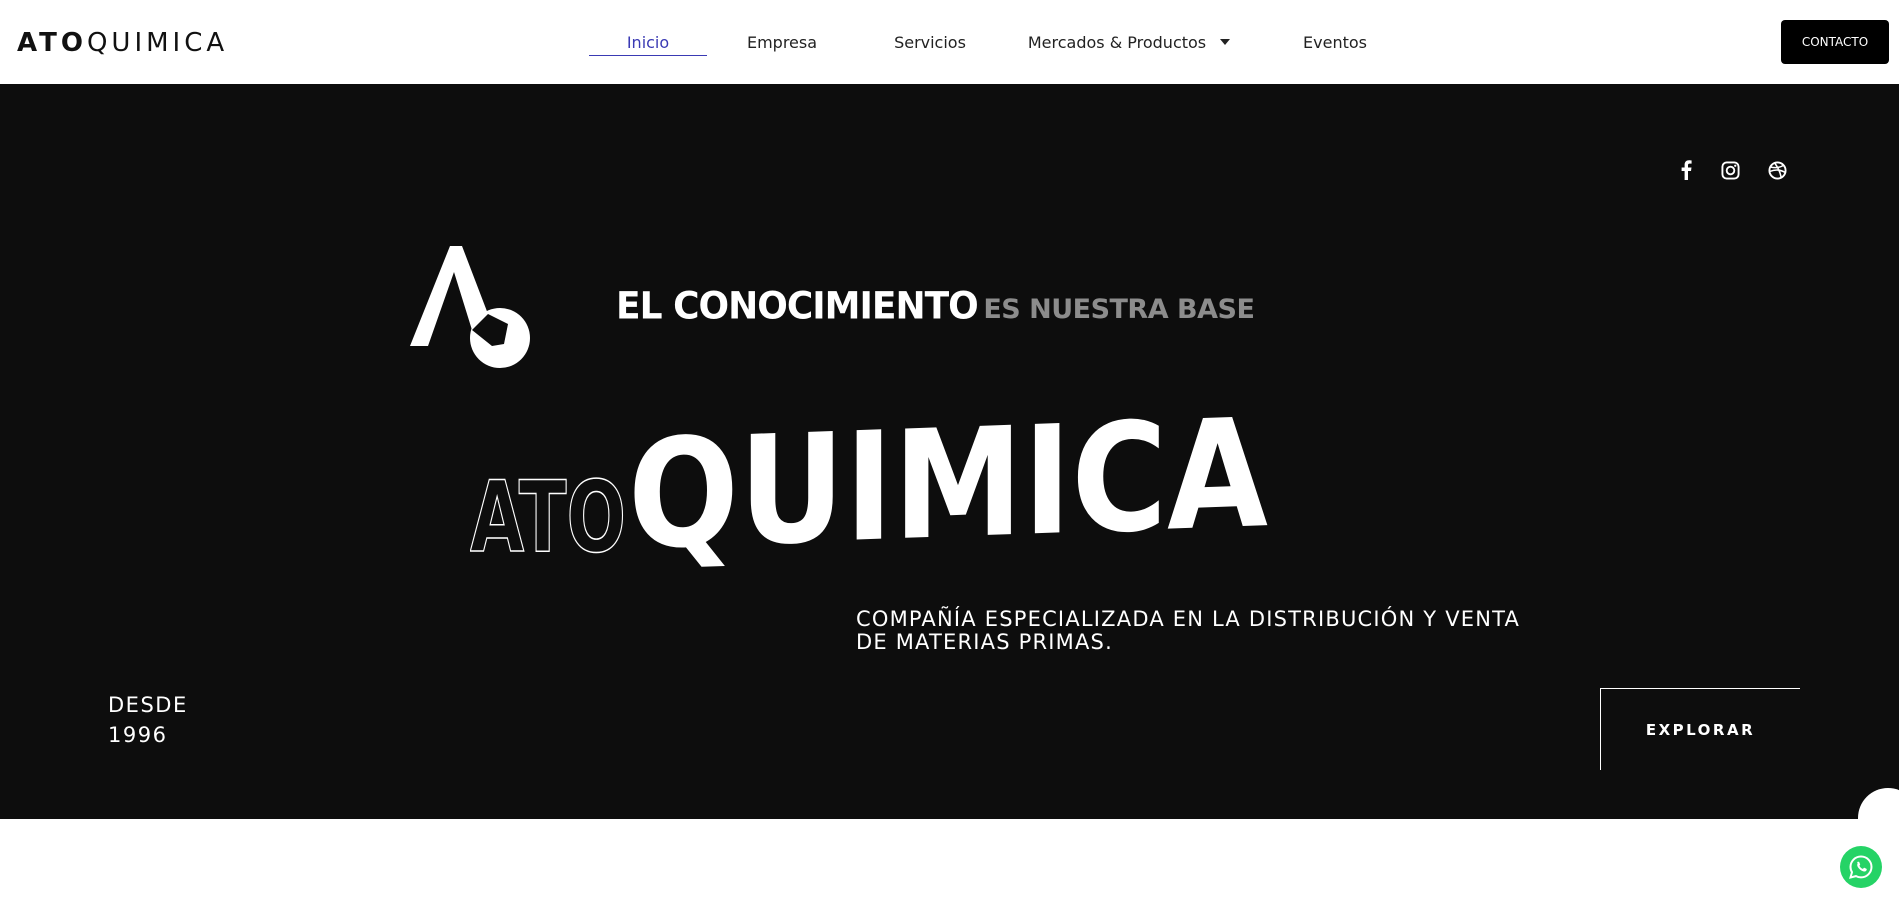 The width and height of the screenshot is (1899, 910). I want to click on since-label: DESDE 1996, so click(148, 720).